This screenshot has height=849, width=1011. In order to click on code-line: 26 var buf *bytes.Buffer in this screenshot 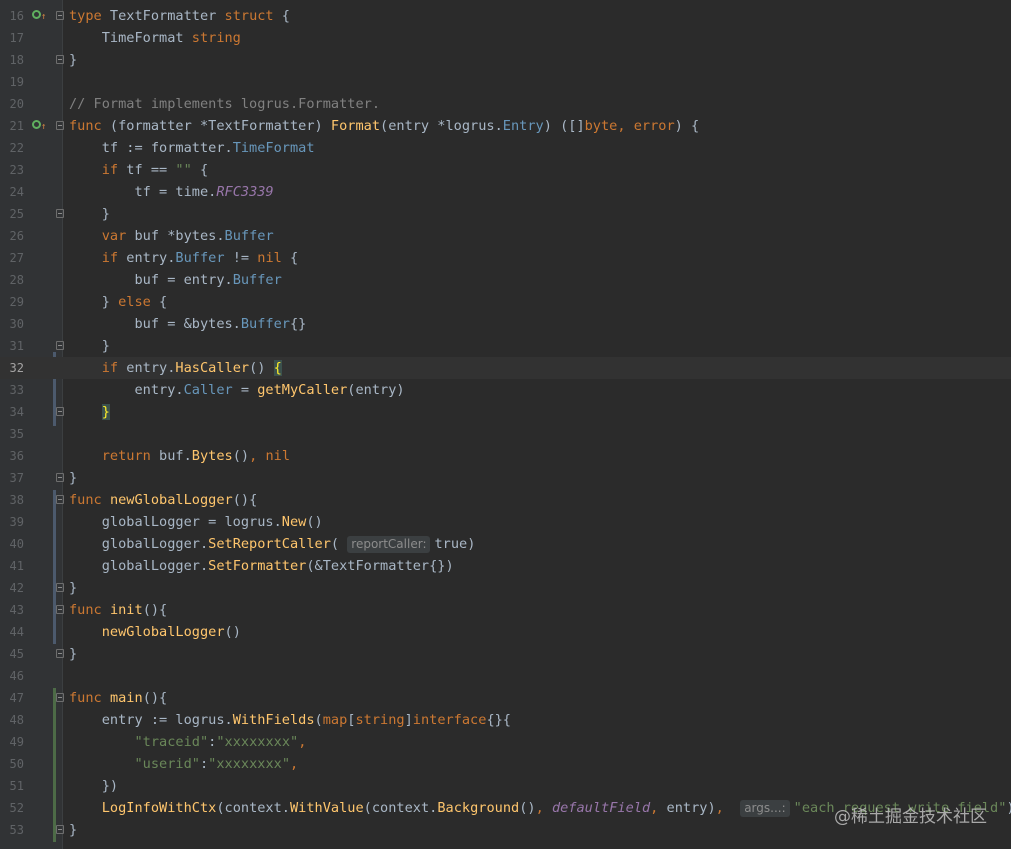, I will do `click(505, 236)`.